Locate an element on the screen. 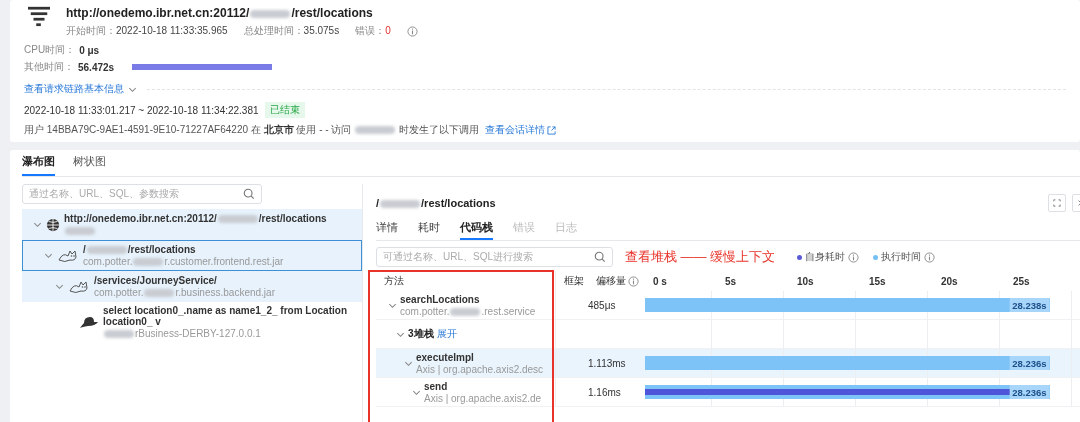 This screenshot has height=422, width=1080. meta-item: 错误：0 is located at coordinates (373, 31).